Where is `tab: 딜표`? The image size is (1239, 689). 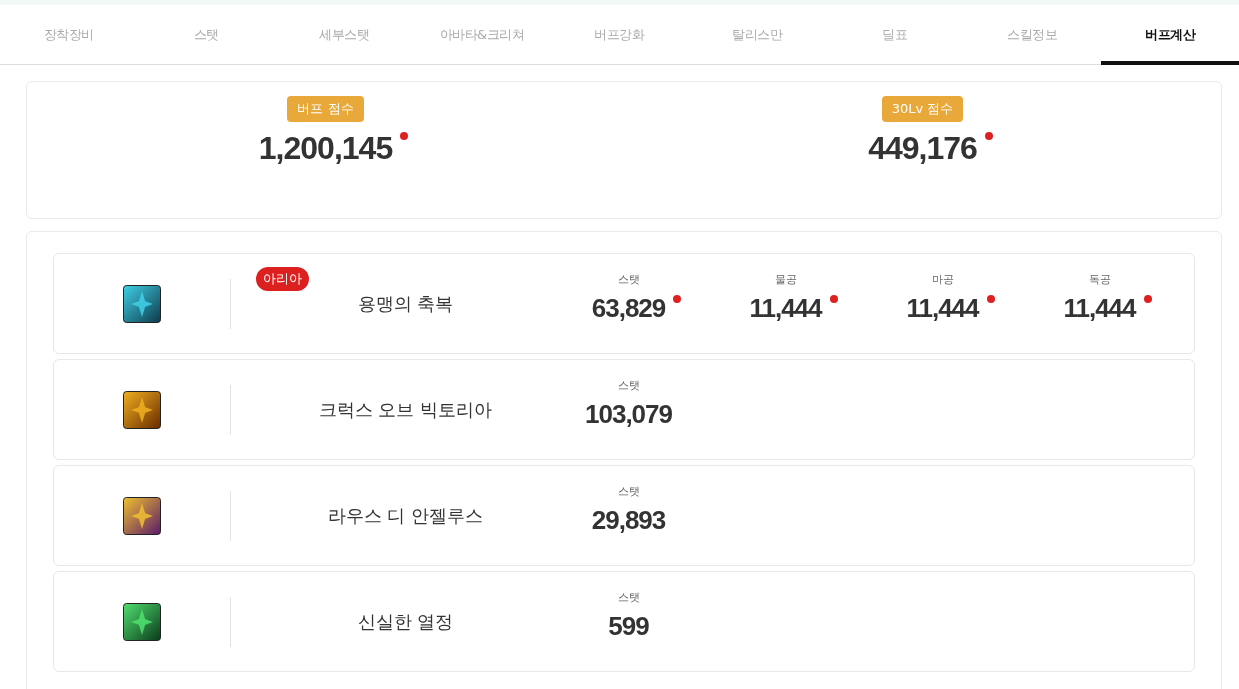 tab: 딜표 is located at coordinates (895, 35).